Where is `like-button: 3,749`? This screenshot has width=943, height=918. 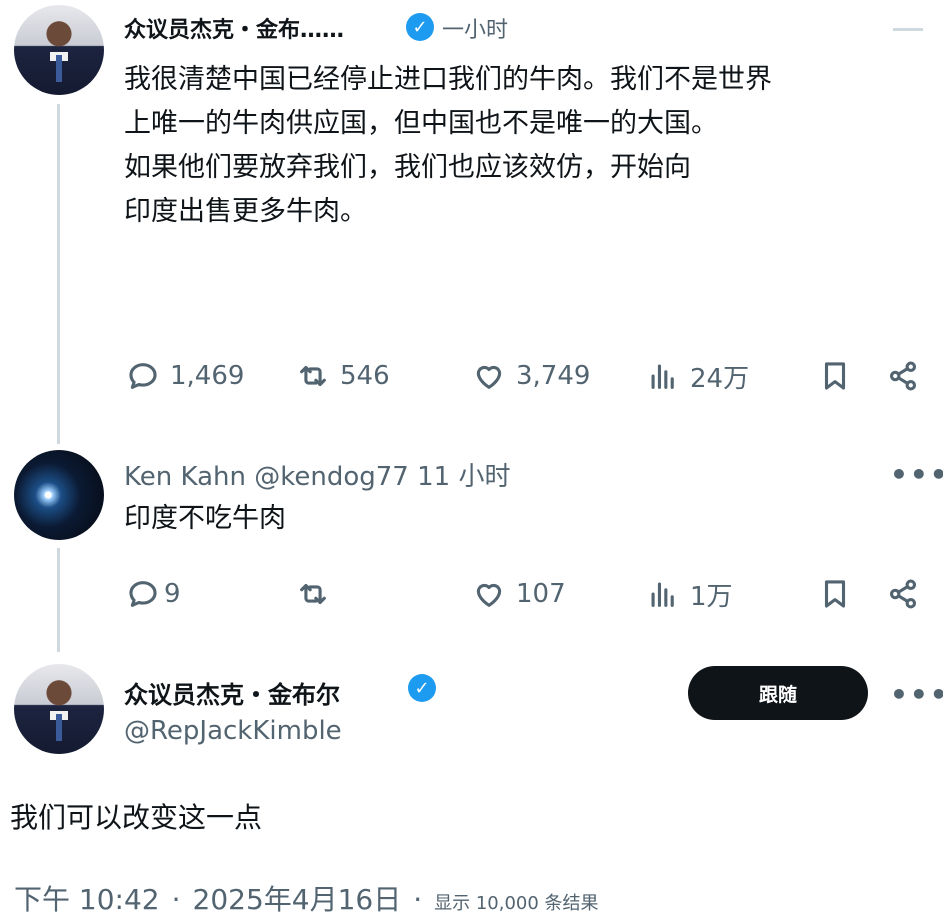
like-button: 3,749 is located at coordinates (531, 376).